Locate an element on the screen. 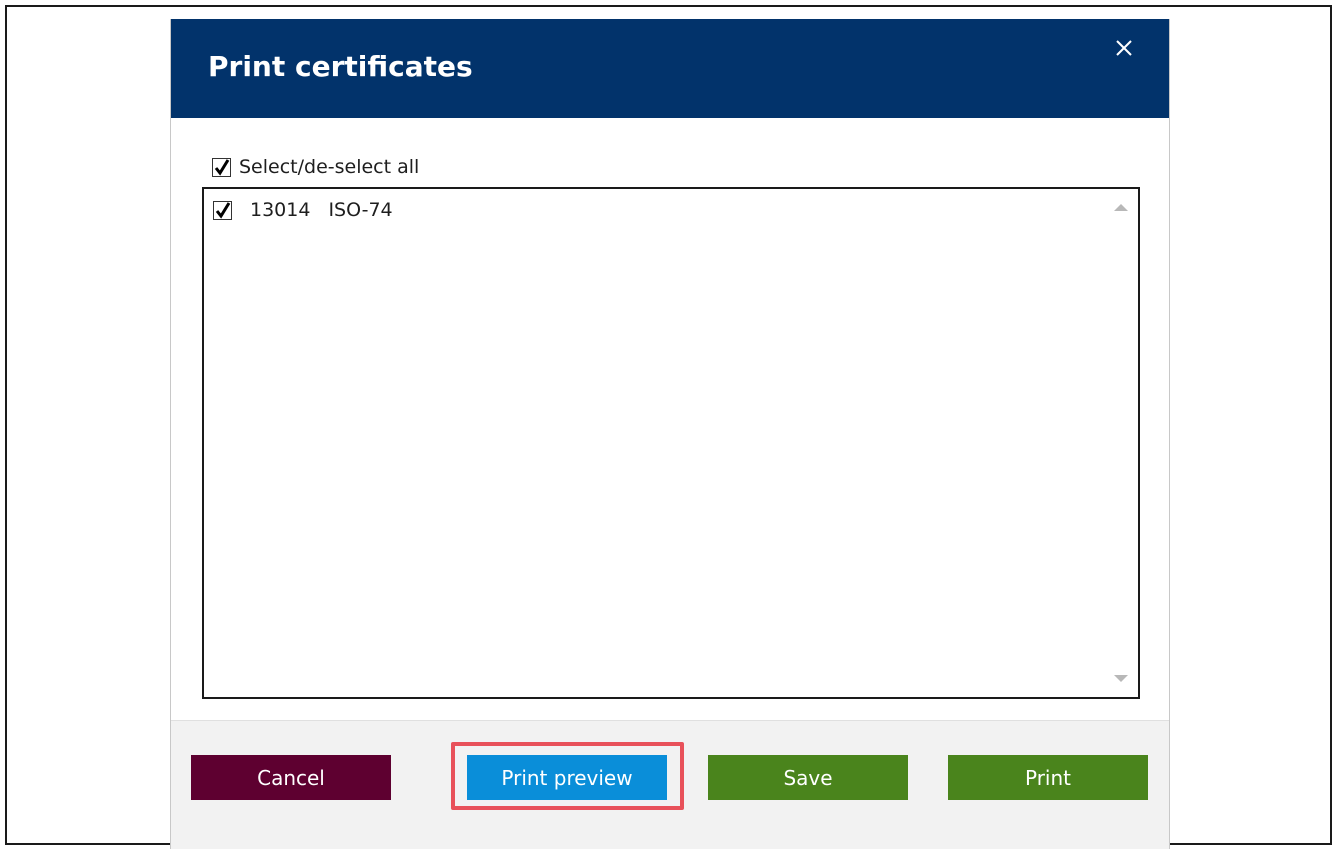  item-name: ISO-74 is located at coordinates (360, 210).